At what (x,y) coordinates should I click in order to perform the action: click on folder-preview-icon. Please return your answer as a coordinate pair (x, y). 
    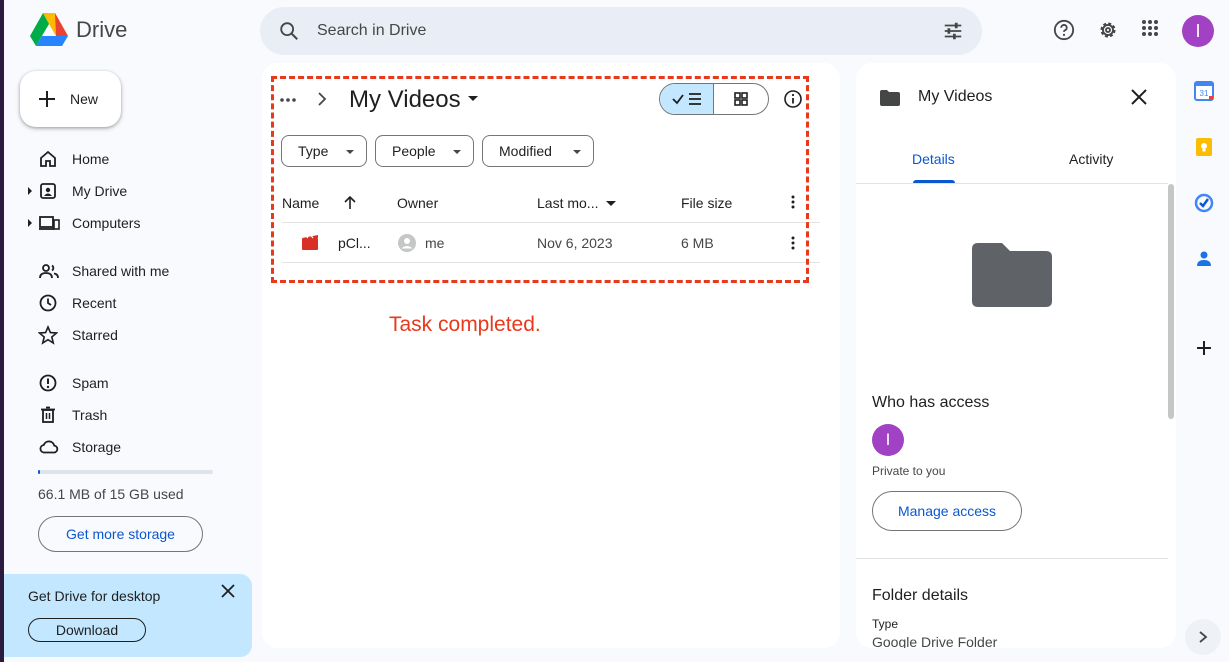
    Looking at the image, I should click on (1012, 275).